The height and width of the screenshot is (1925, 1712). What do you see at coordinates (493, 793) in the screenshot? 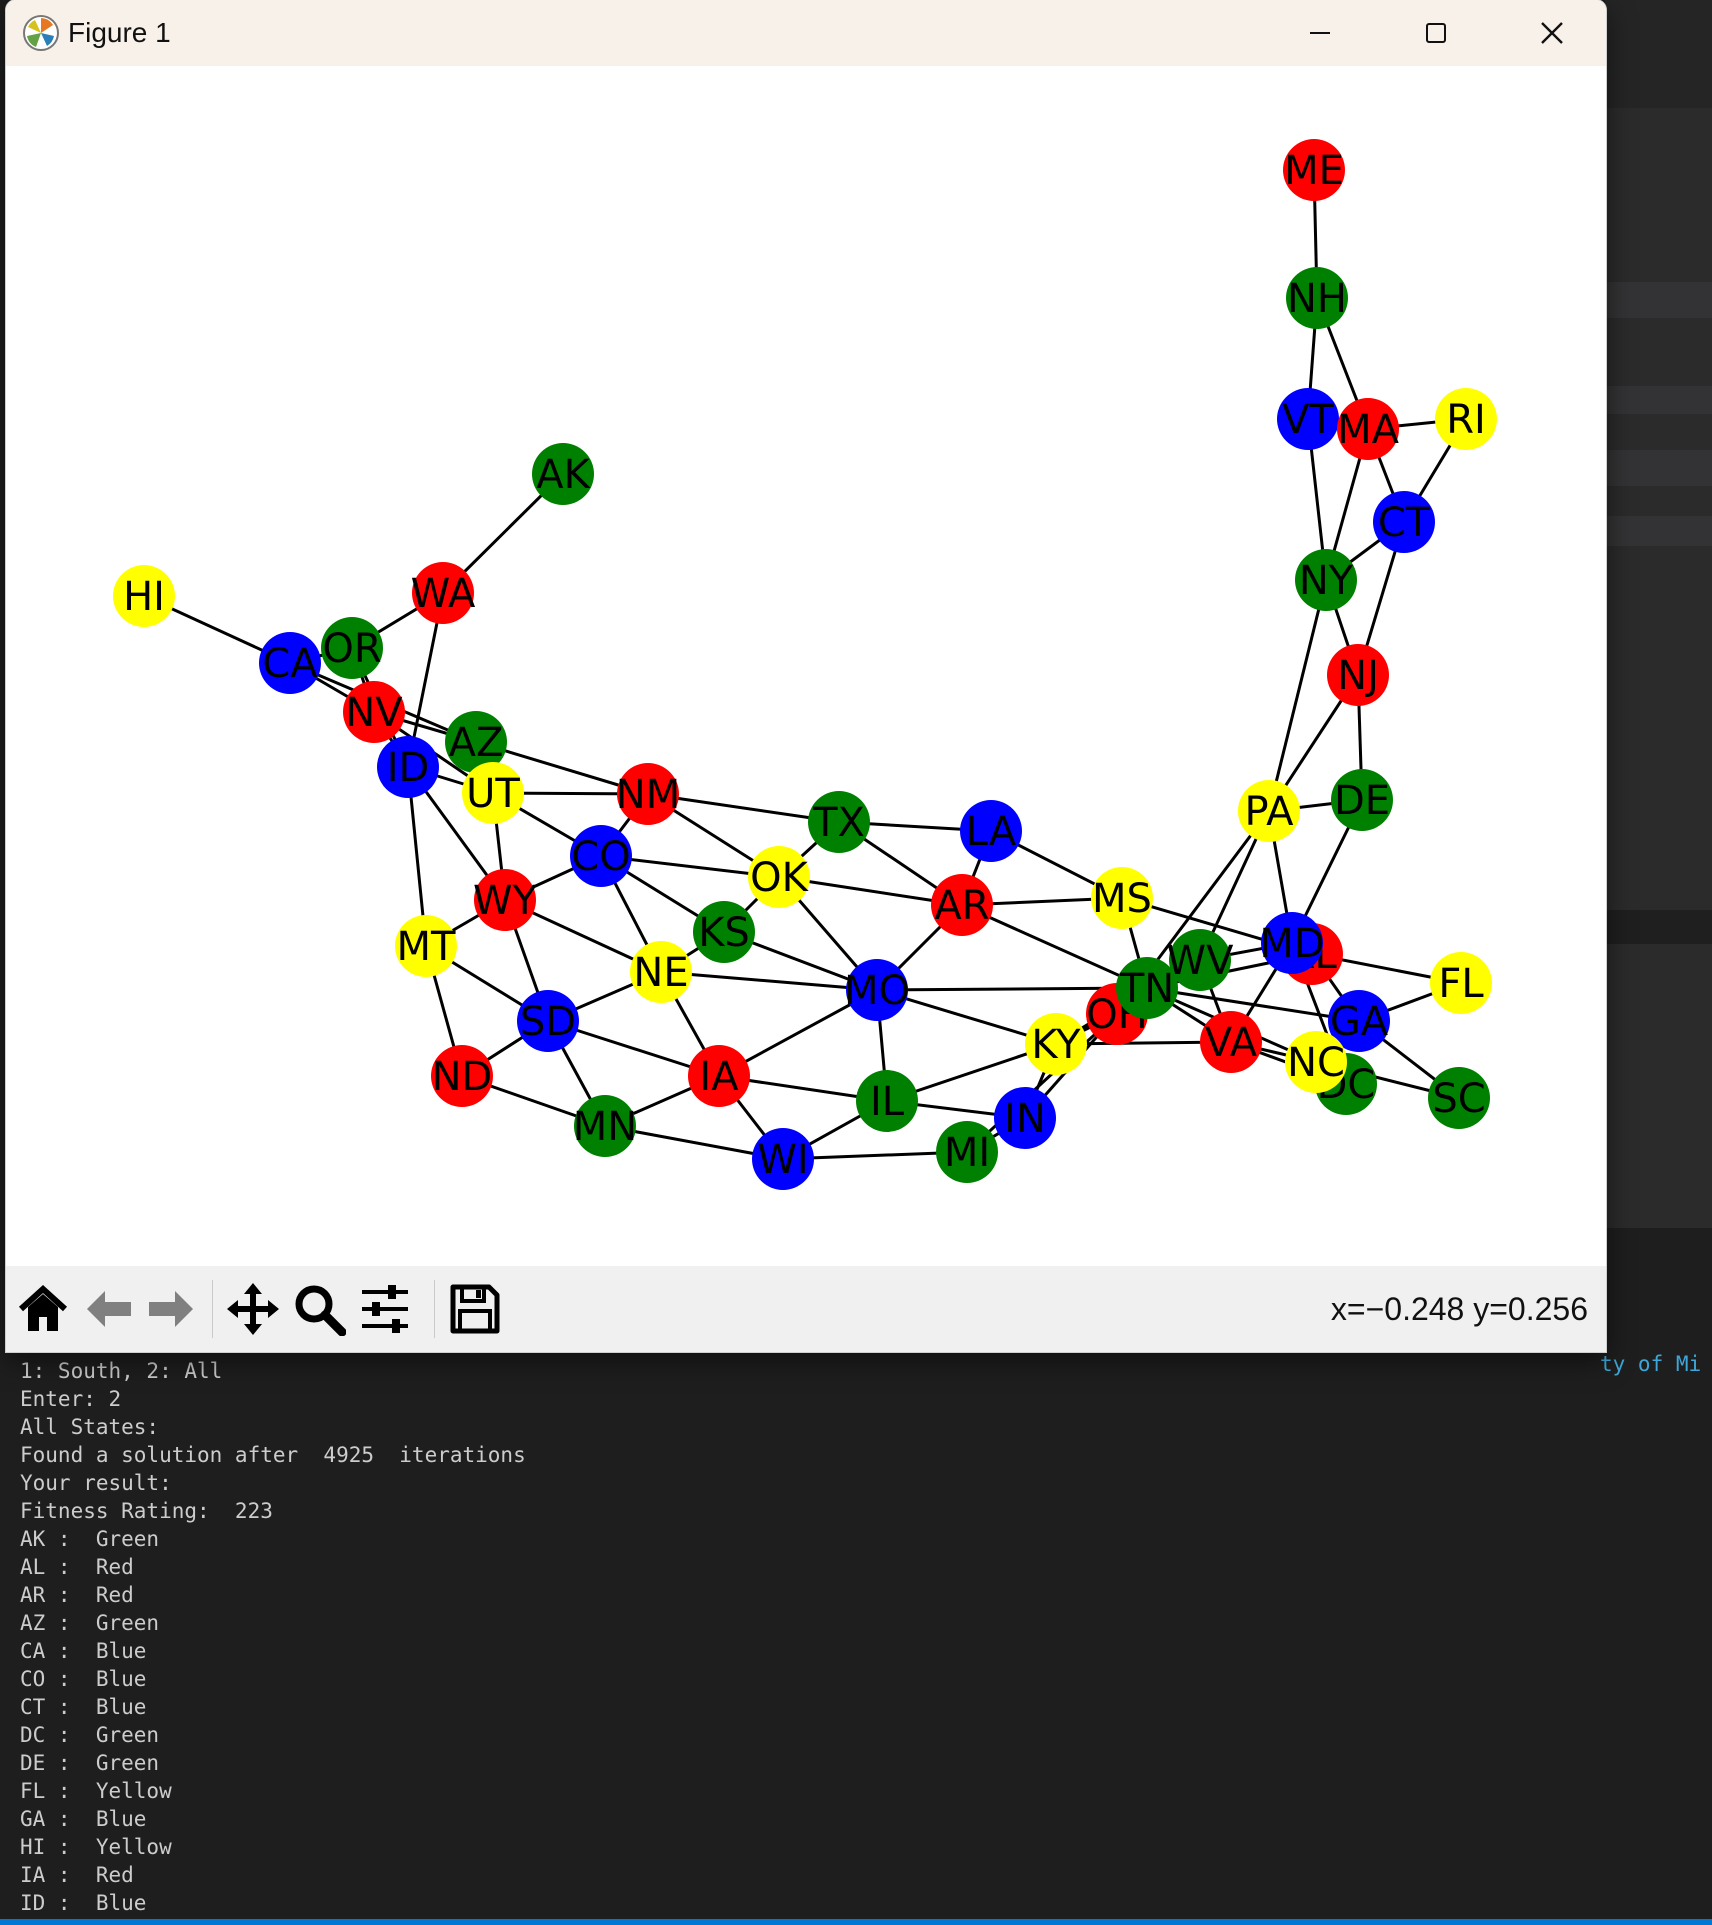
I see `node-ut: UT` at bounding box center [493, 793].